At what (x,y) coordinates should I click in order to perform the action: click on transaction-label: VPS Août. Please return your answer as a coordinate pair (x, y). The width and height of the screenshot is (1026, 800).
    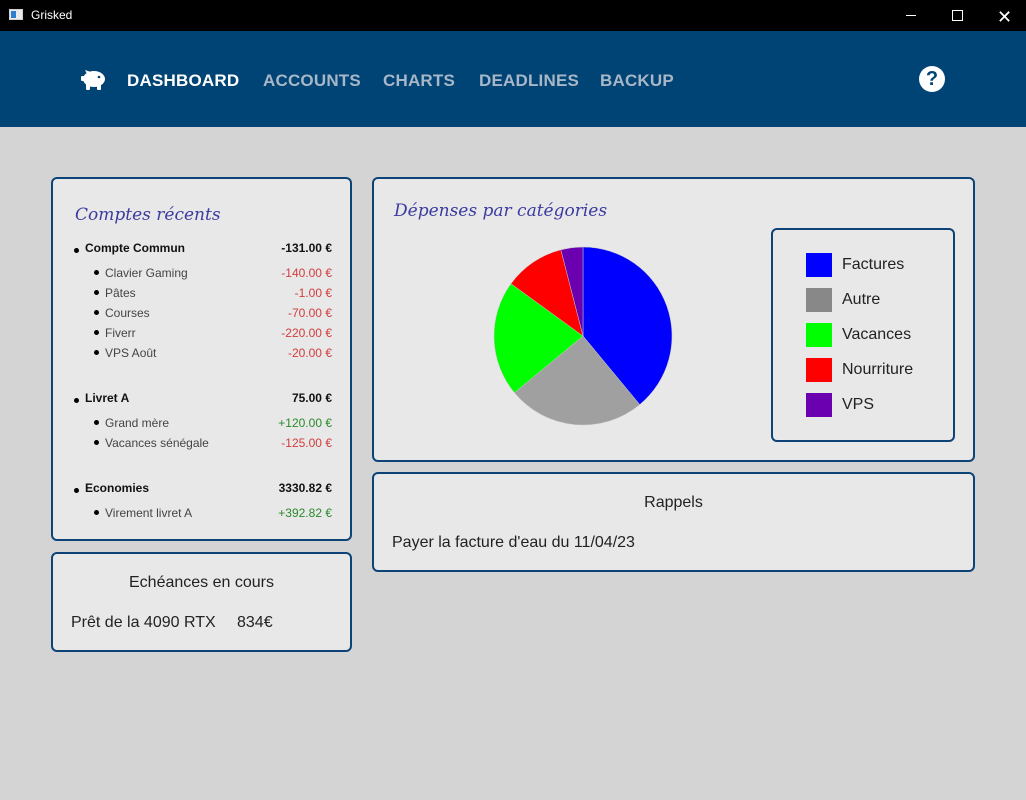
    Looking at the image, I should click on (131, 353).